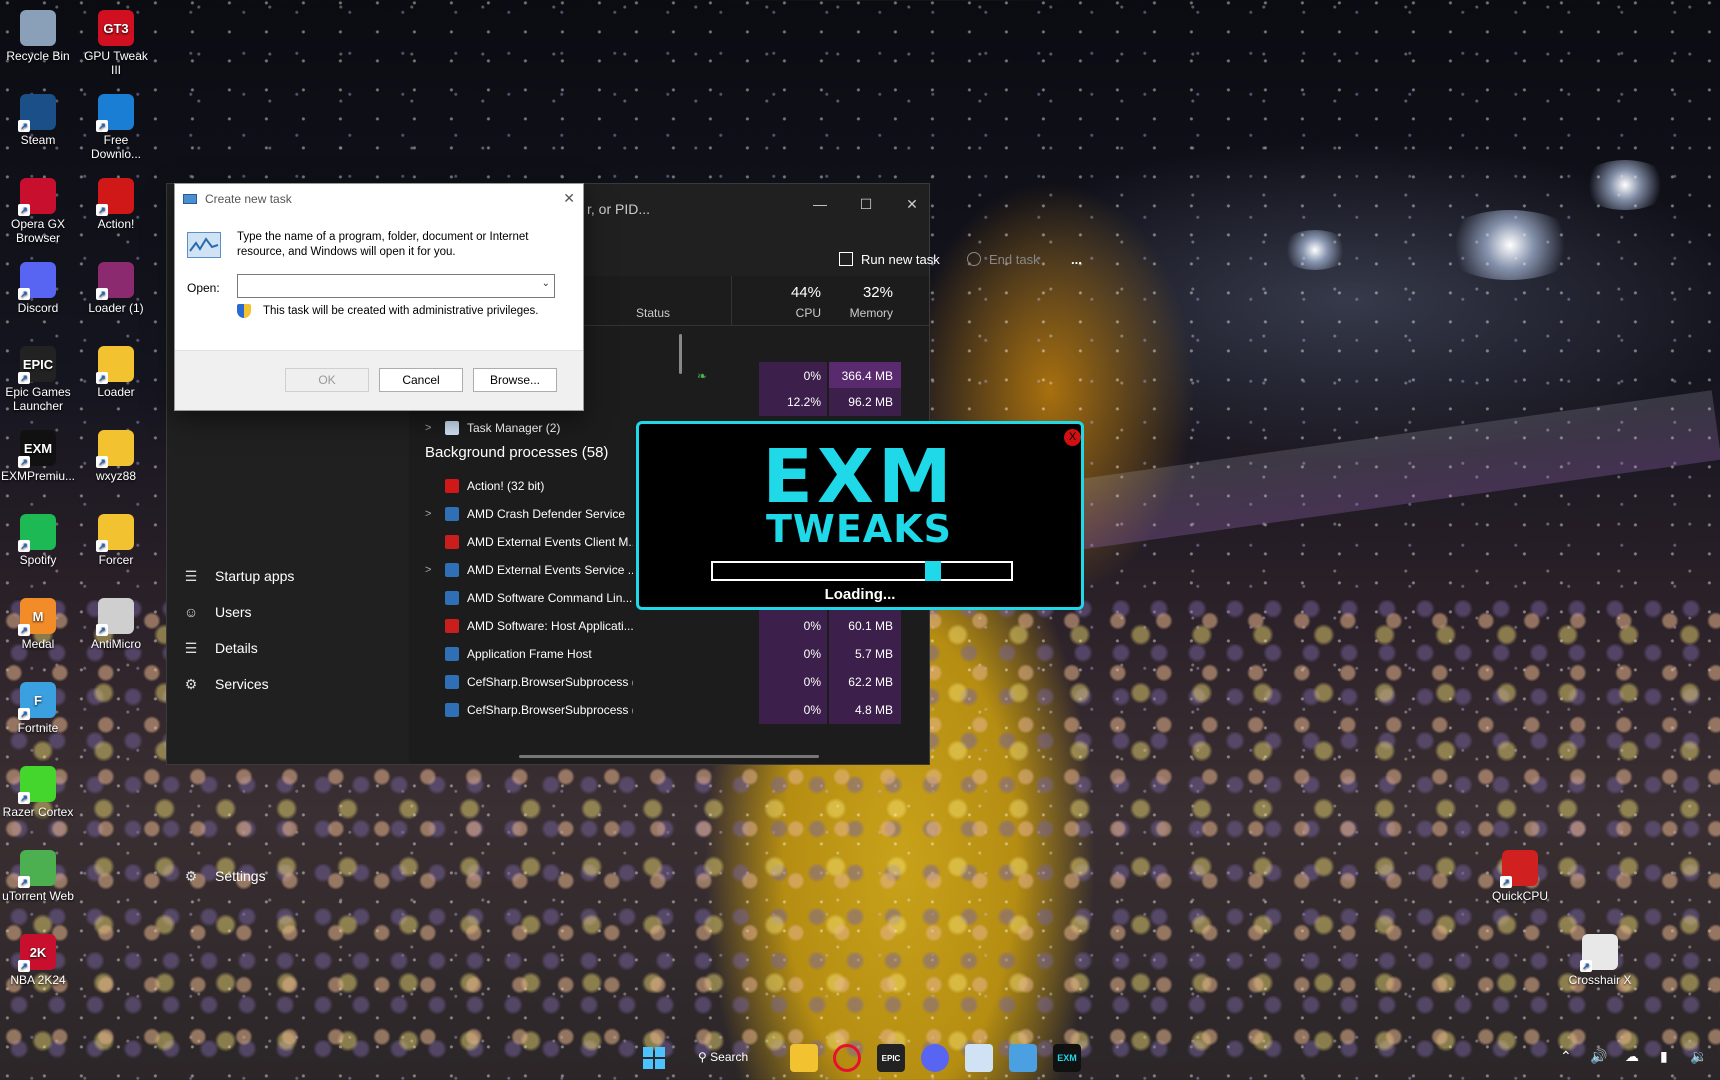 The image size is (1720, 1080). I want to click on desktop-icon: GT3 GPU Tweak III, so click(116, 43).